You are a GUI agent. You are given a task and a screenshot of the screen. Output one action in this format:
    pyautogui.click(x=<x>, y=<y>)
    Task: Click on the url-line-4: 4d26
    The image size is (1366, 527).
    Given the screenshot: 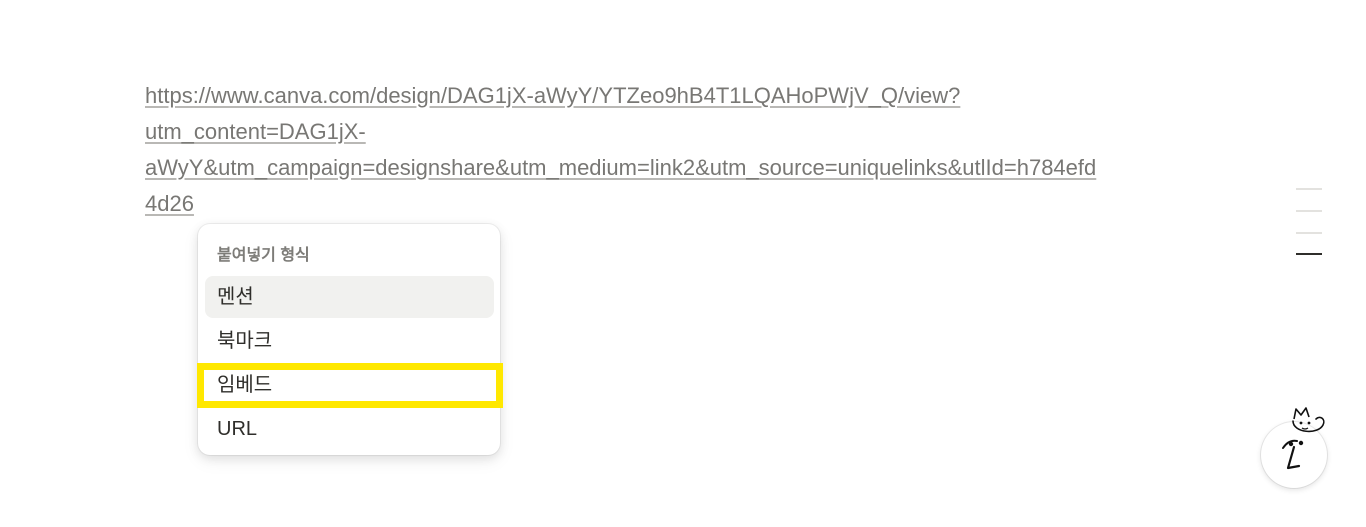 What is the action you would take?
    pyautogui.click(x=675, y=204)
    